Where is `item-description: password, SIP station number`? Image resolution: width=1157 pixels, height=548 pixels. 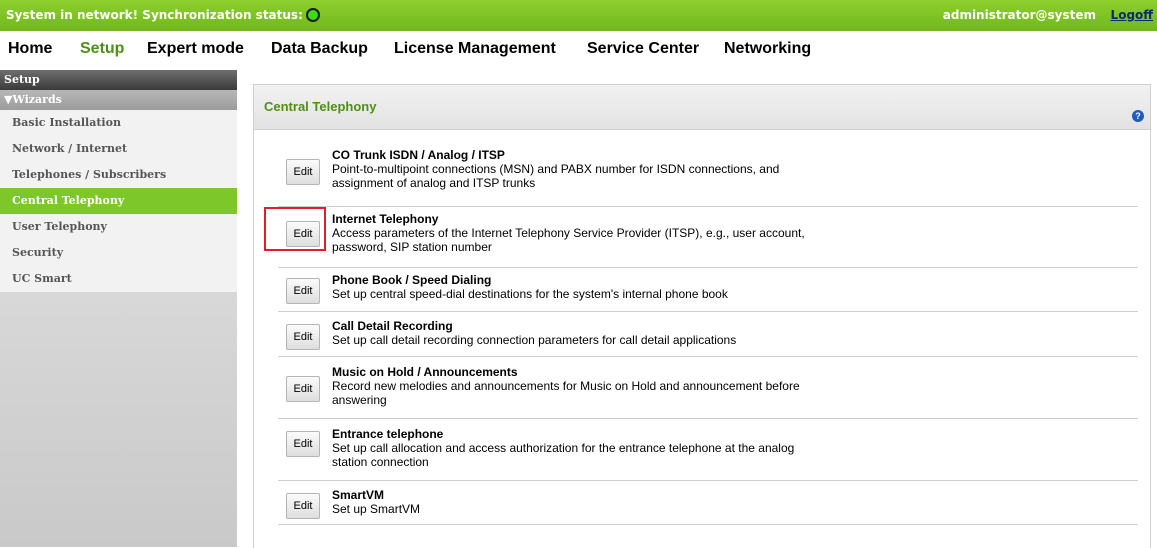
item-description: password, SIP station number is located at coordinates (412, 247).